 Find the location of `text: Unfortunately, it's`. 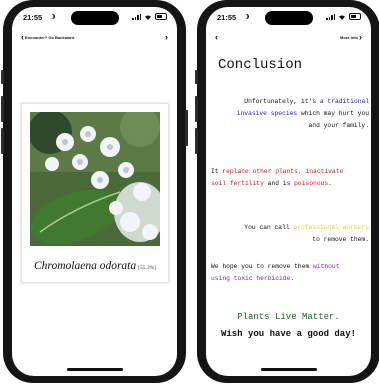

text: Unfortunately, it's is located at coordinates (282, 101).